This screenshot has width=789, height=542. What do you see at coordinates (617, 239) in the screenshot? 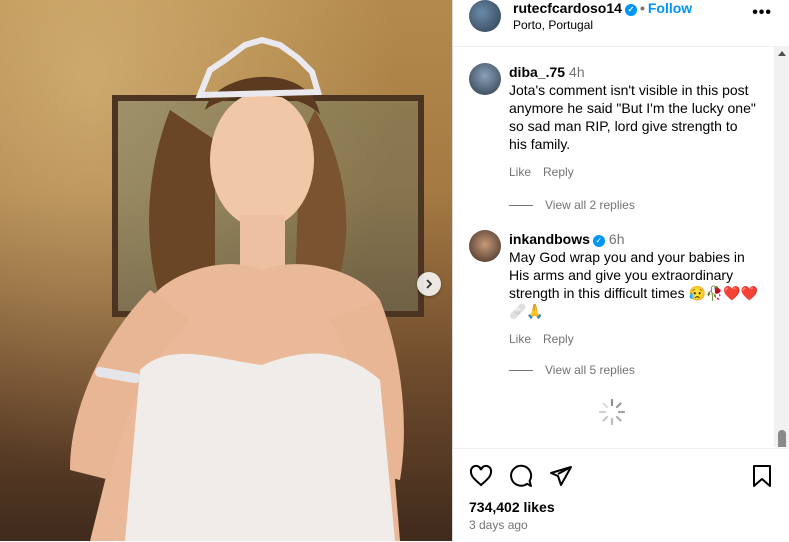
I see `comment-time: 6h` at bounding box center [617, 239].